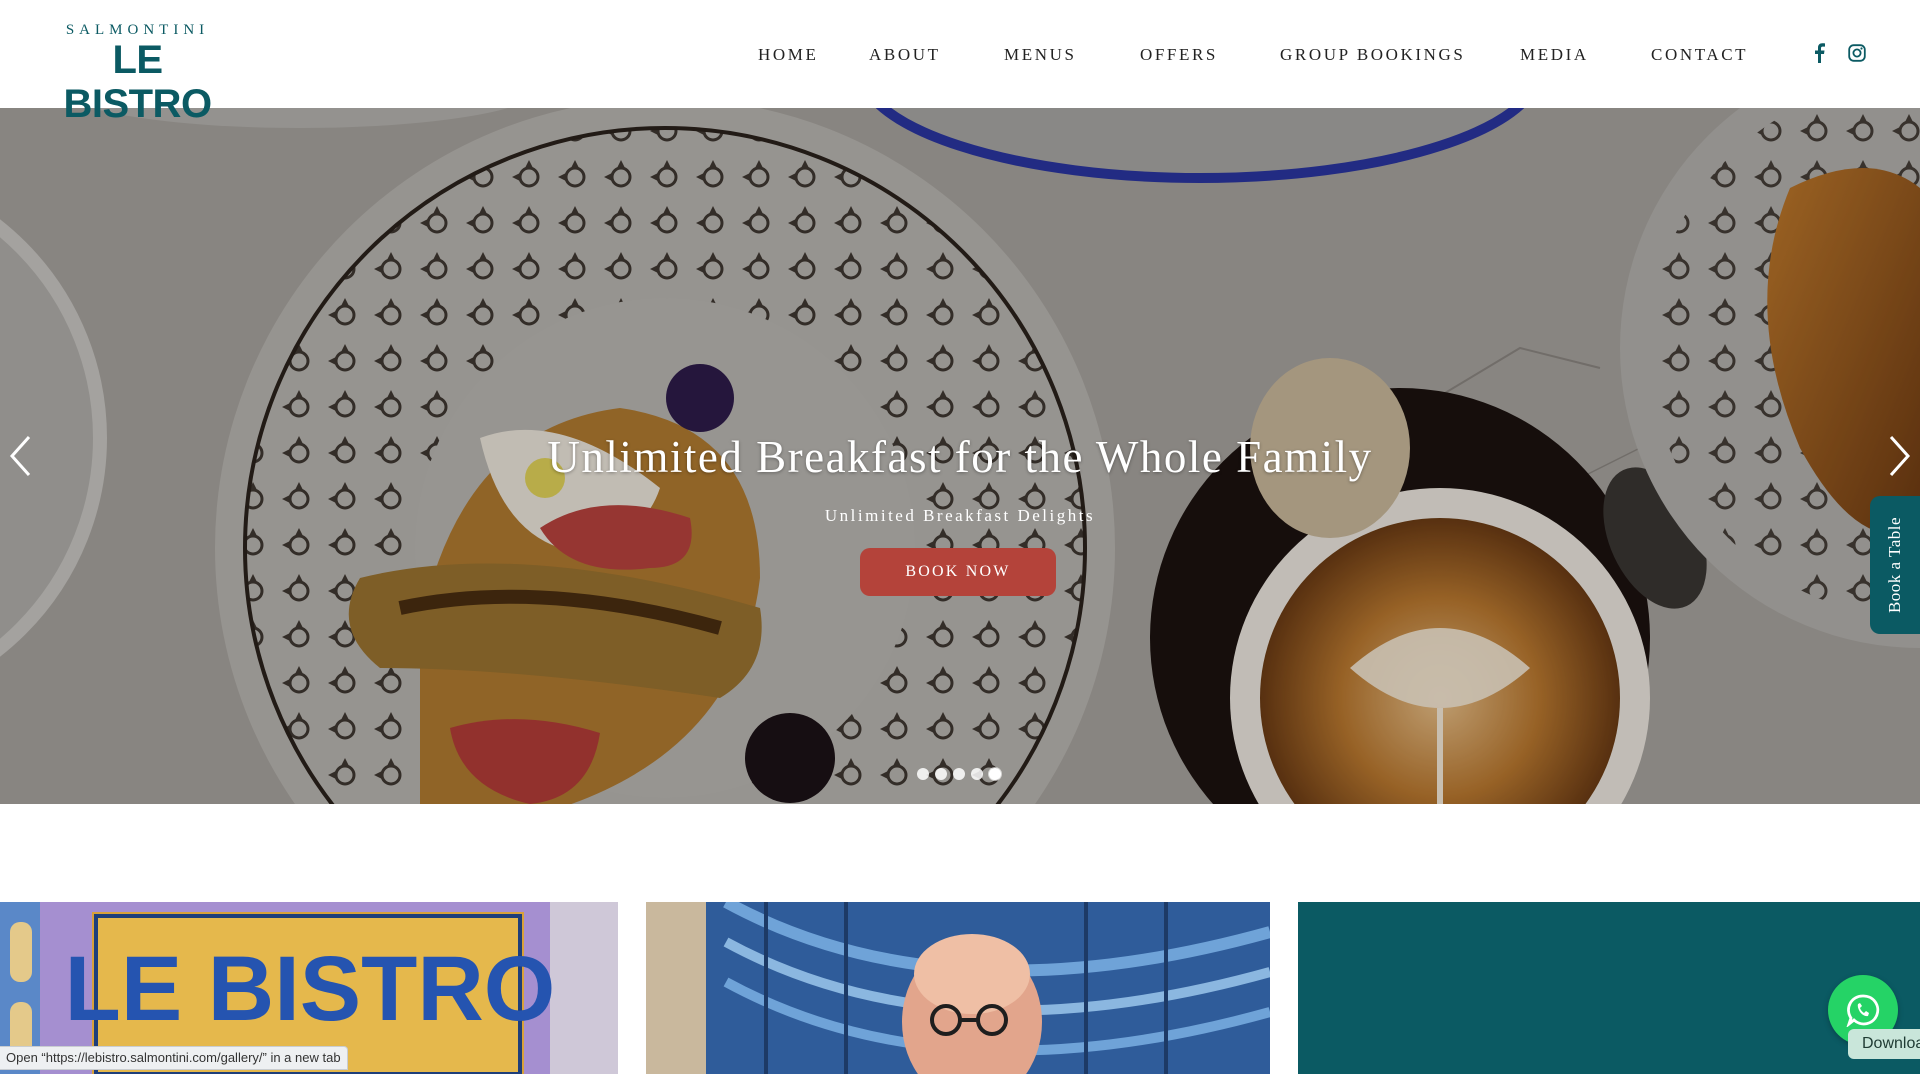 This screenshot has width=1920, height=1074. What do you see at coordinates (960, 515) in the screenshot?
I see `hero-subtitle: Unlimited Breakfast Delights` at bounding box center [960, 515].